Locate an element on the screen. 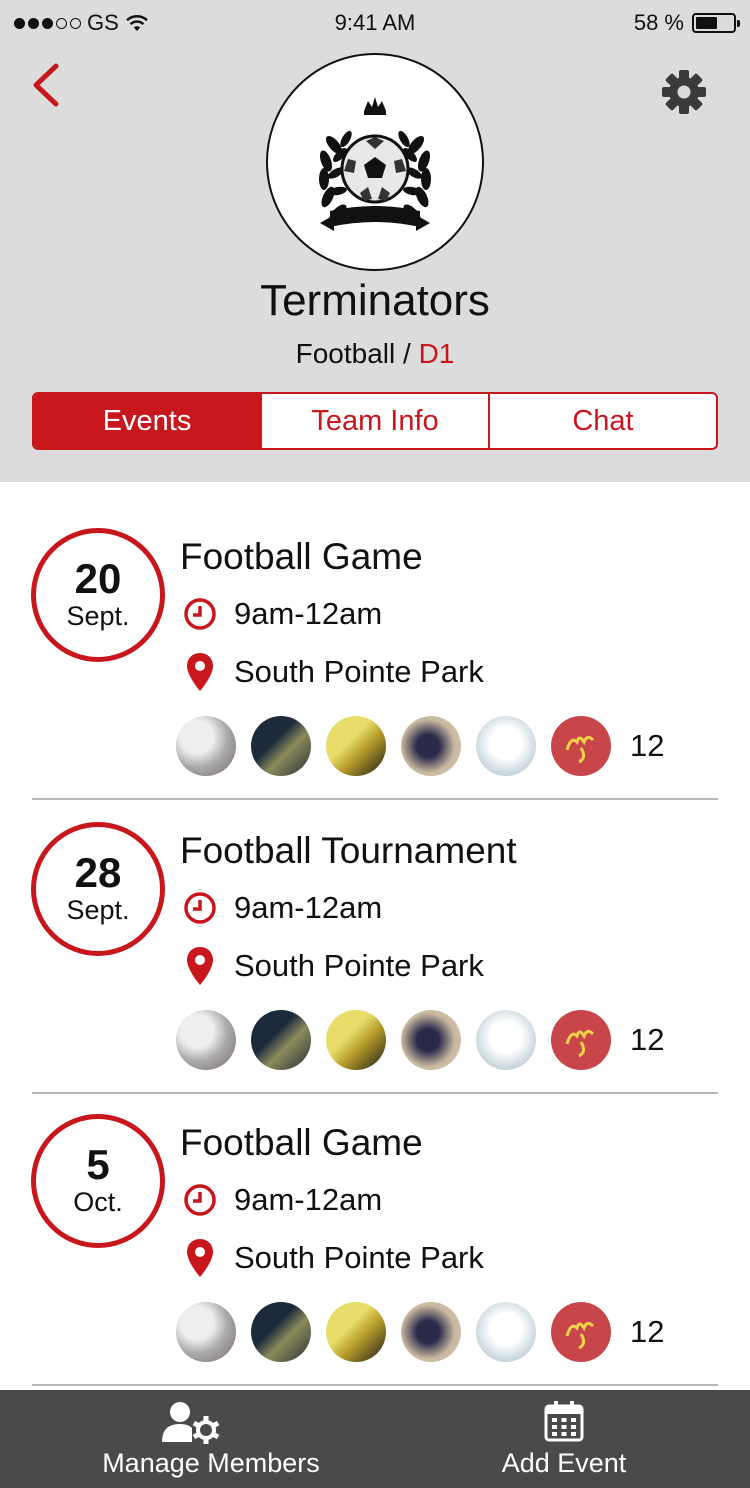  status-bar: GS 9:41 AM 58 % is located at coordinates (375, 22).